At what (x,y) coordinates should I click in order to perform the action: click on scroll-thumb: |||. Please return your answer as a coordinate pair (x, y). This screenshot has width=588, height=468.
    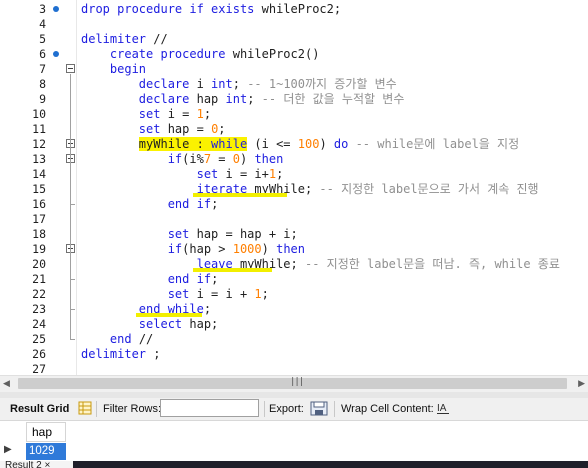
    Looking at the image, I should click on (292, 383).